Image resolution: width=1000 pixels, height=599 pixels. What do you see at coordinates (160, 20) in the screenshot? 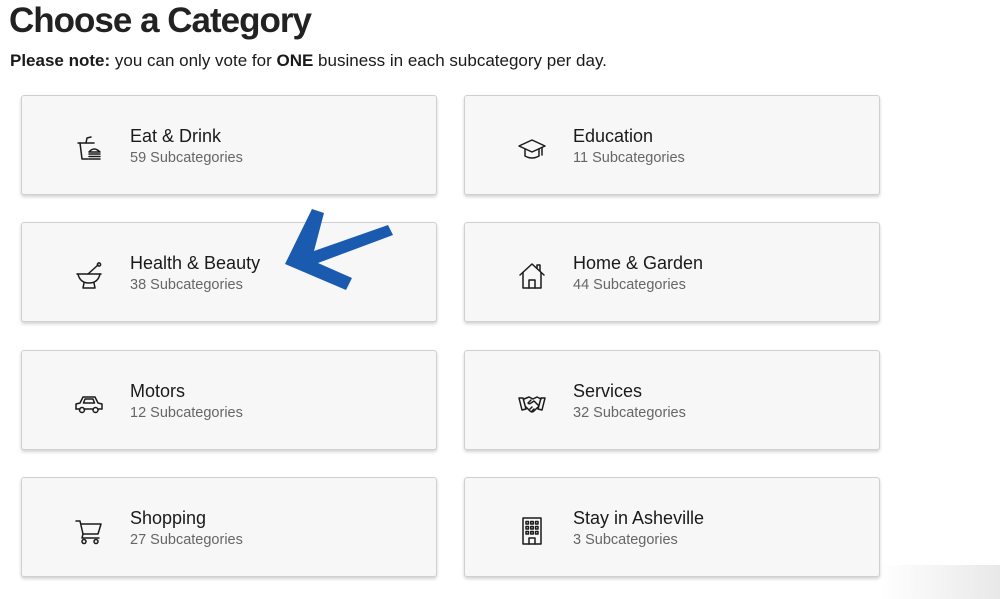
I see `page-title: Choose a Category` at bounding box center [160, 20].